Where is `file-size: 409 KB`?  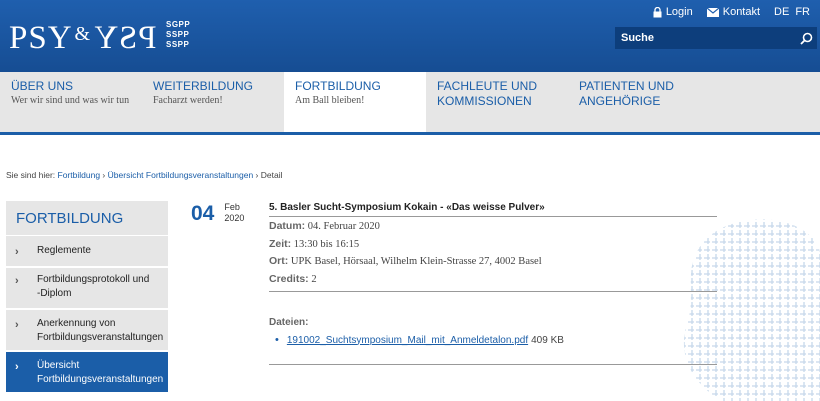
file-size: 409 KB is located at coordinates (547, 340).